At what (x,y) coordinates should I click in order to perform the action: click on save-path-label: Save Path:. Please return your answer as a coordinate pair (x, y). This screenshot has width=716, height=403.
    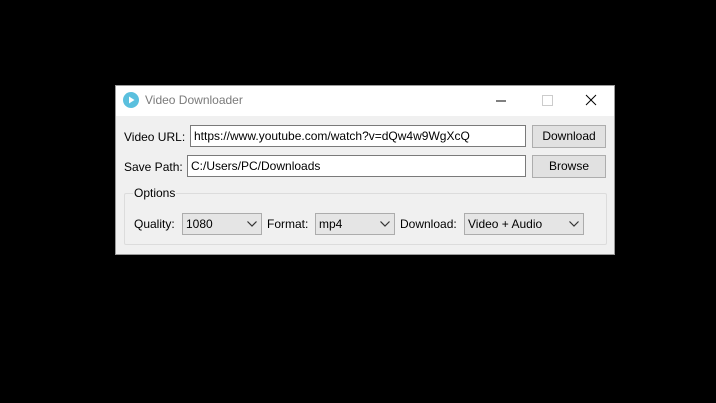
    Looking at the image, I should click on (153, 167).